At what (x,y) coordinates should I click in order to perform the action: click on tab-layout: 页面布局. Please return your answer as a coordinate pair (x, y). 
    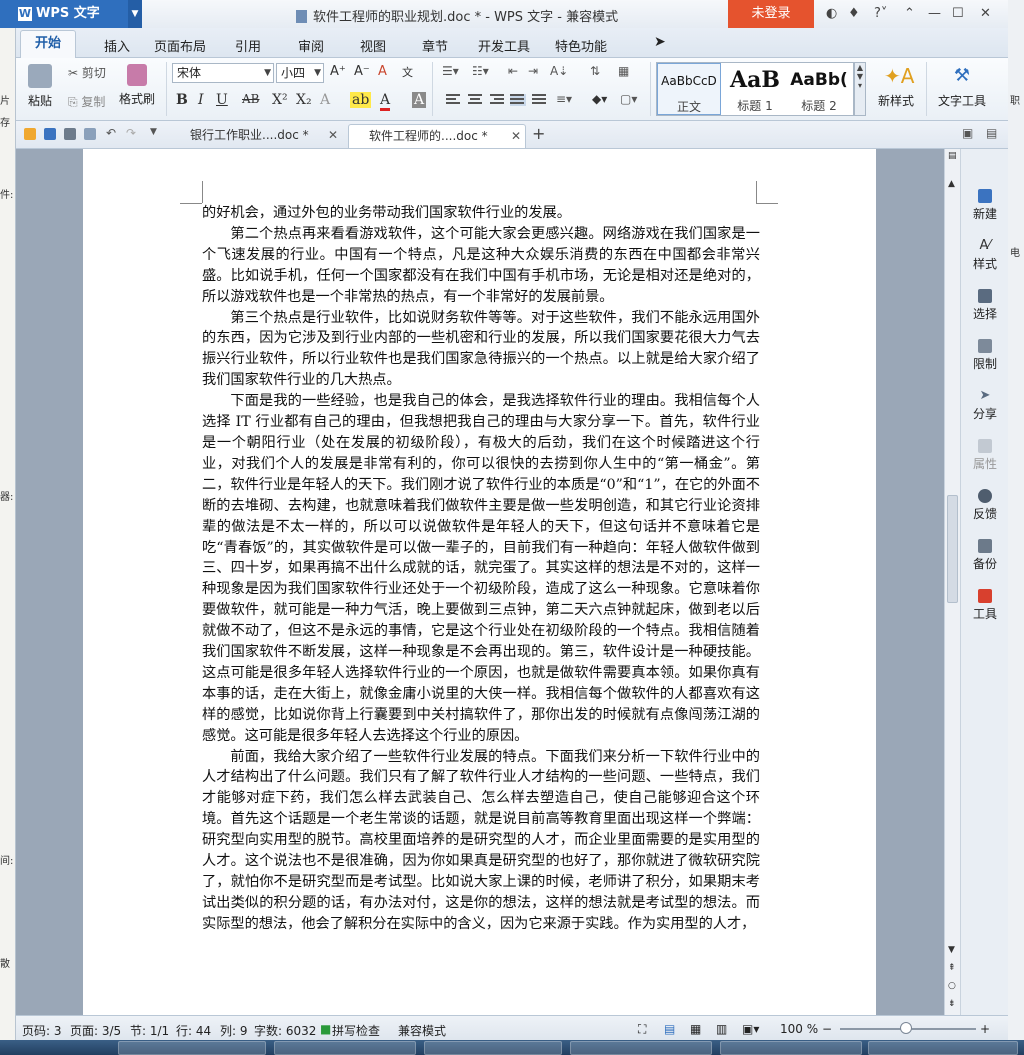
    Looking at the image, I should click on (180, 45).